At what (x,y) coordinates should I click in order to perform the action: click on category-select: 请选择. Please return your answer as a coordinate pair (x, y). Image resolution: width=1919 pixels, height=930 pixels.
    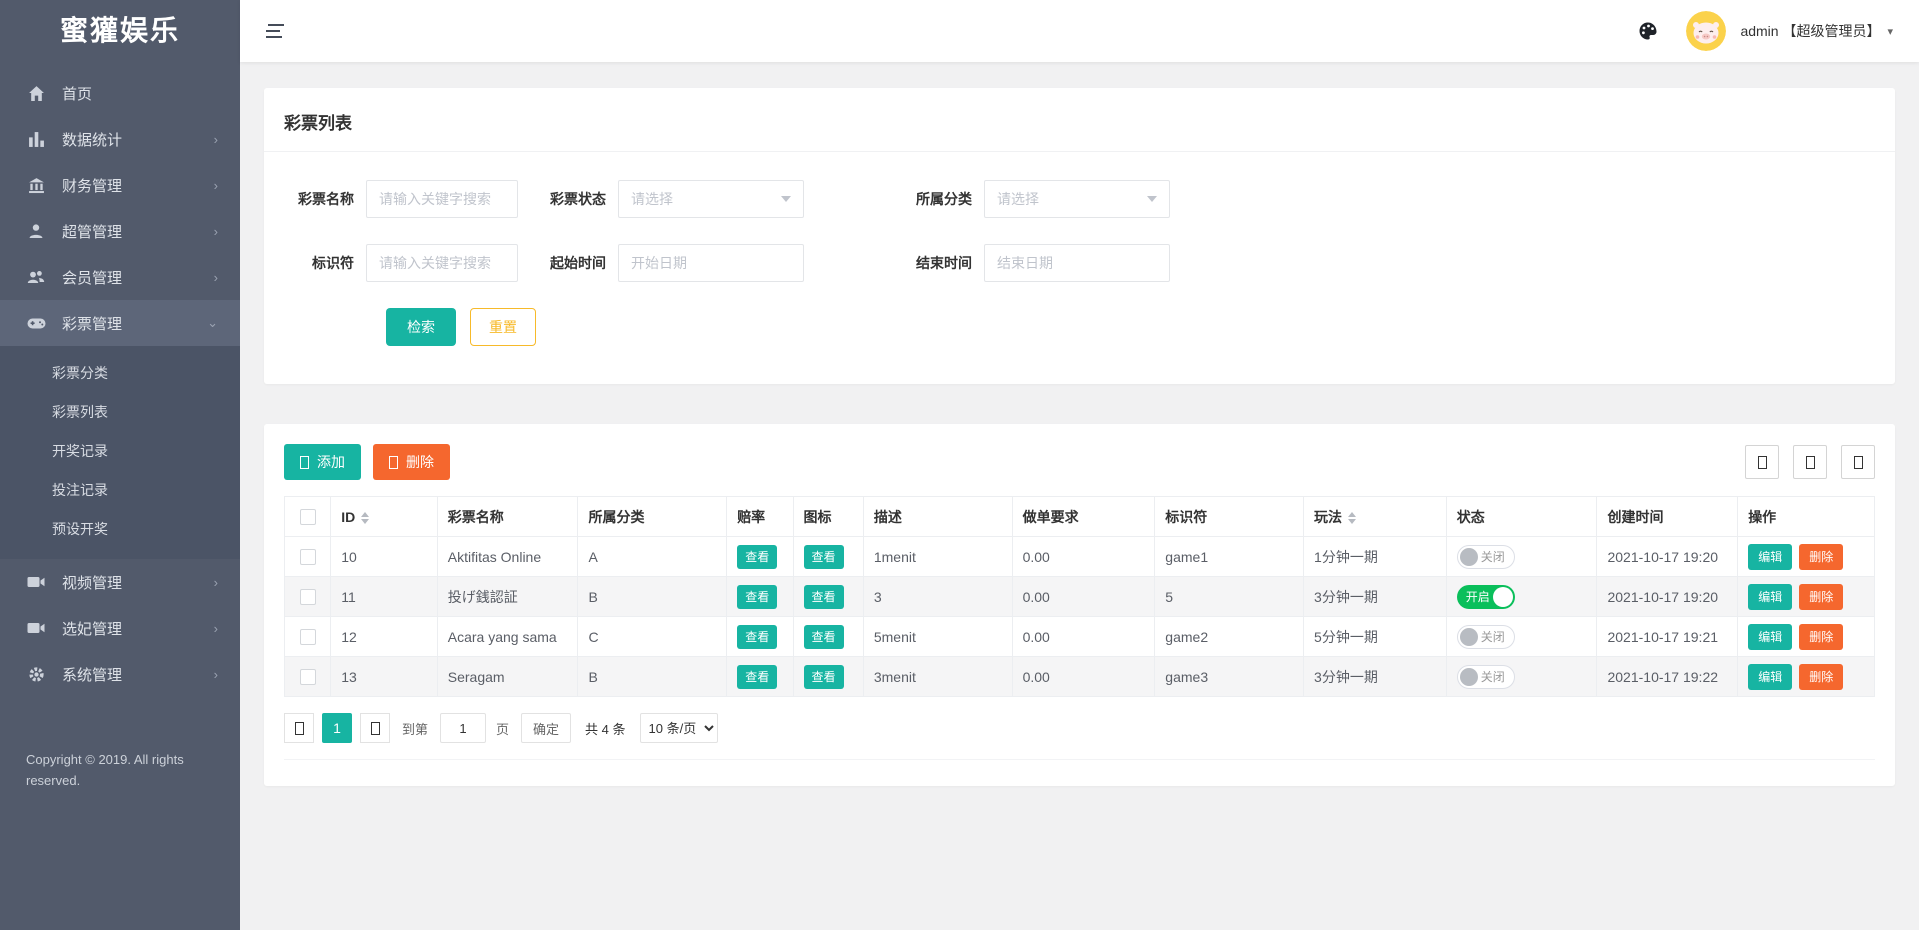
    Looking at the image, I should click on (1077, 199).